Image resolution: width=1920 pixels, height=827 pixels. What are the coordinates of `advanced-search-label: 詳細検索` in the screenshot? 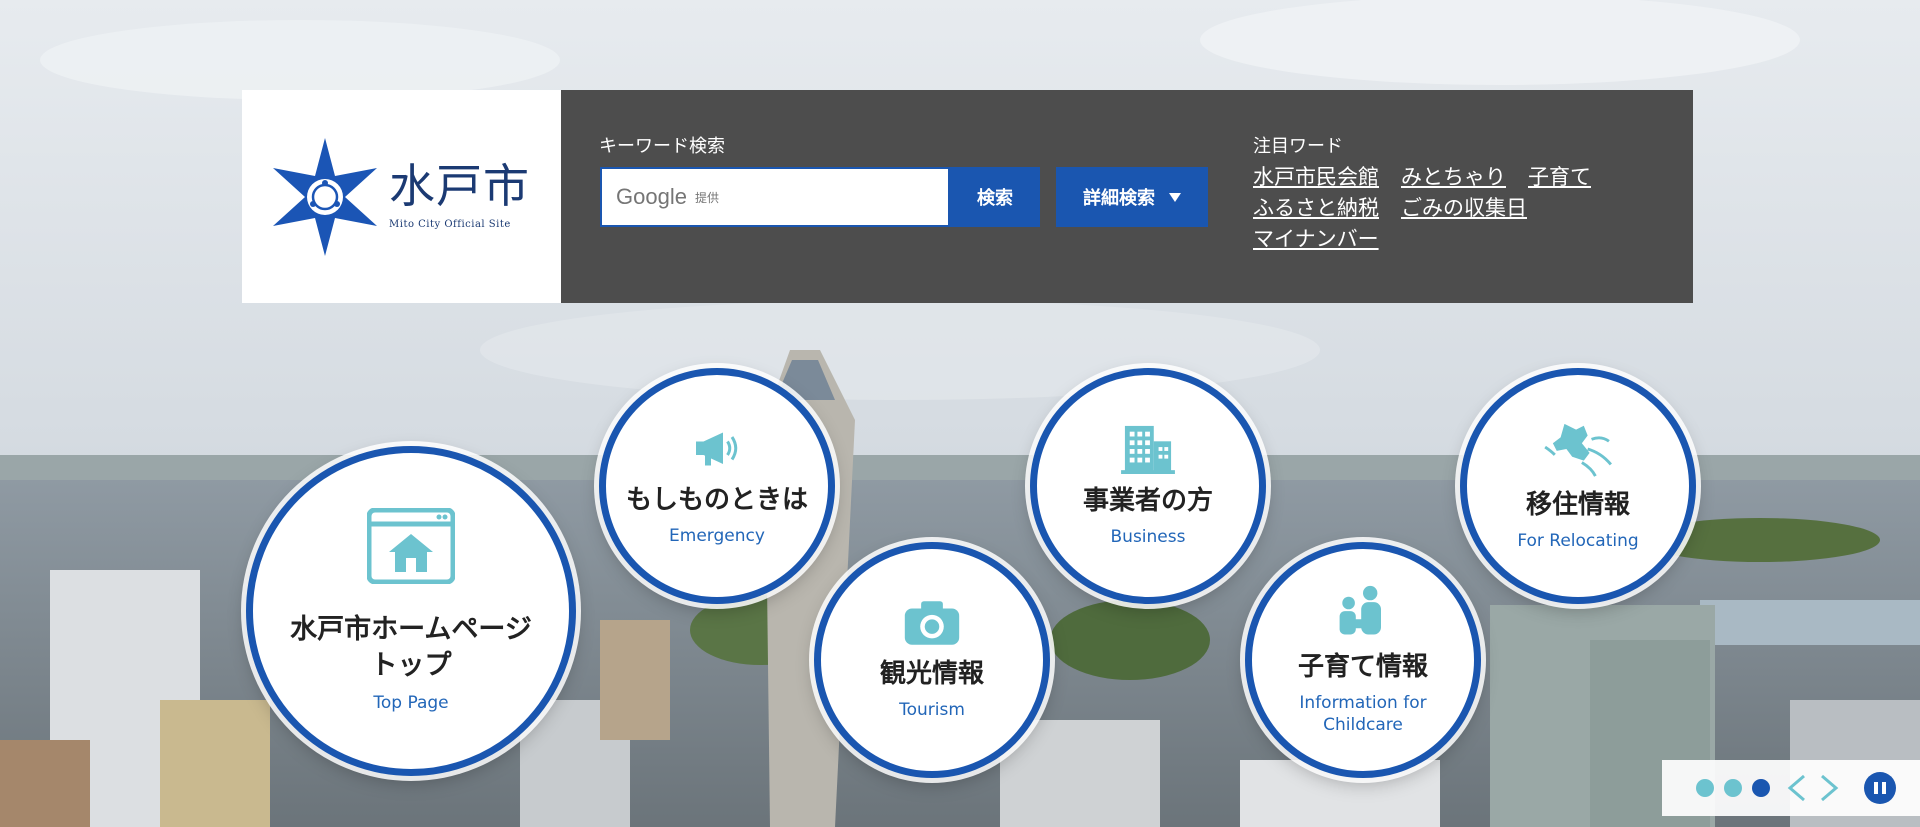 It's located at (1119, 198).